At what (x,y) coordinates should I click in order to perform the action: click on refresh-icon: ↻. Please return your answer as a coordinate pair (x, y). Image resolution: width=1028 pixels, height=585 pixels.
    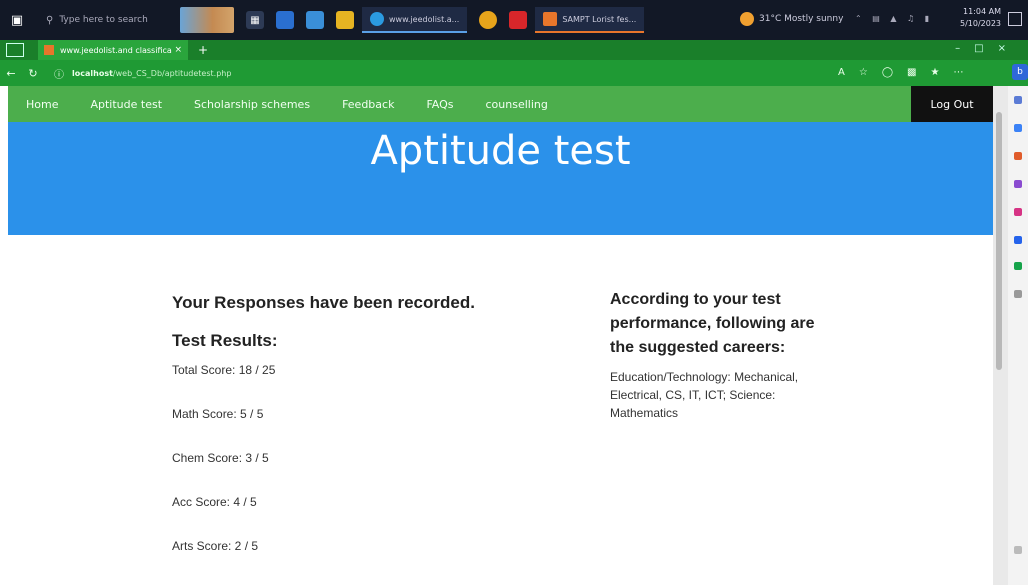
    Looking at the image, I should click on (33, 73).